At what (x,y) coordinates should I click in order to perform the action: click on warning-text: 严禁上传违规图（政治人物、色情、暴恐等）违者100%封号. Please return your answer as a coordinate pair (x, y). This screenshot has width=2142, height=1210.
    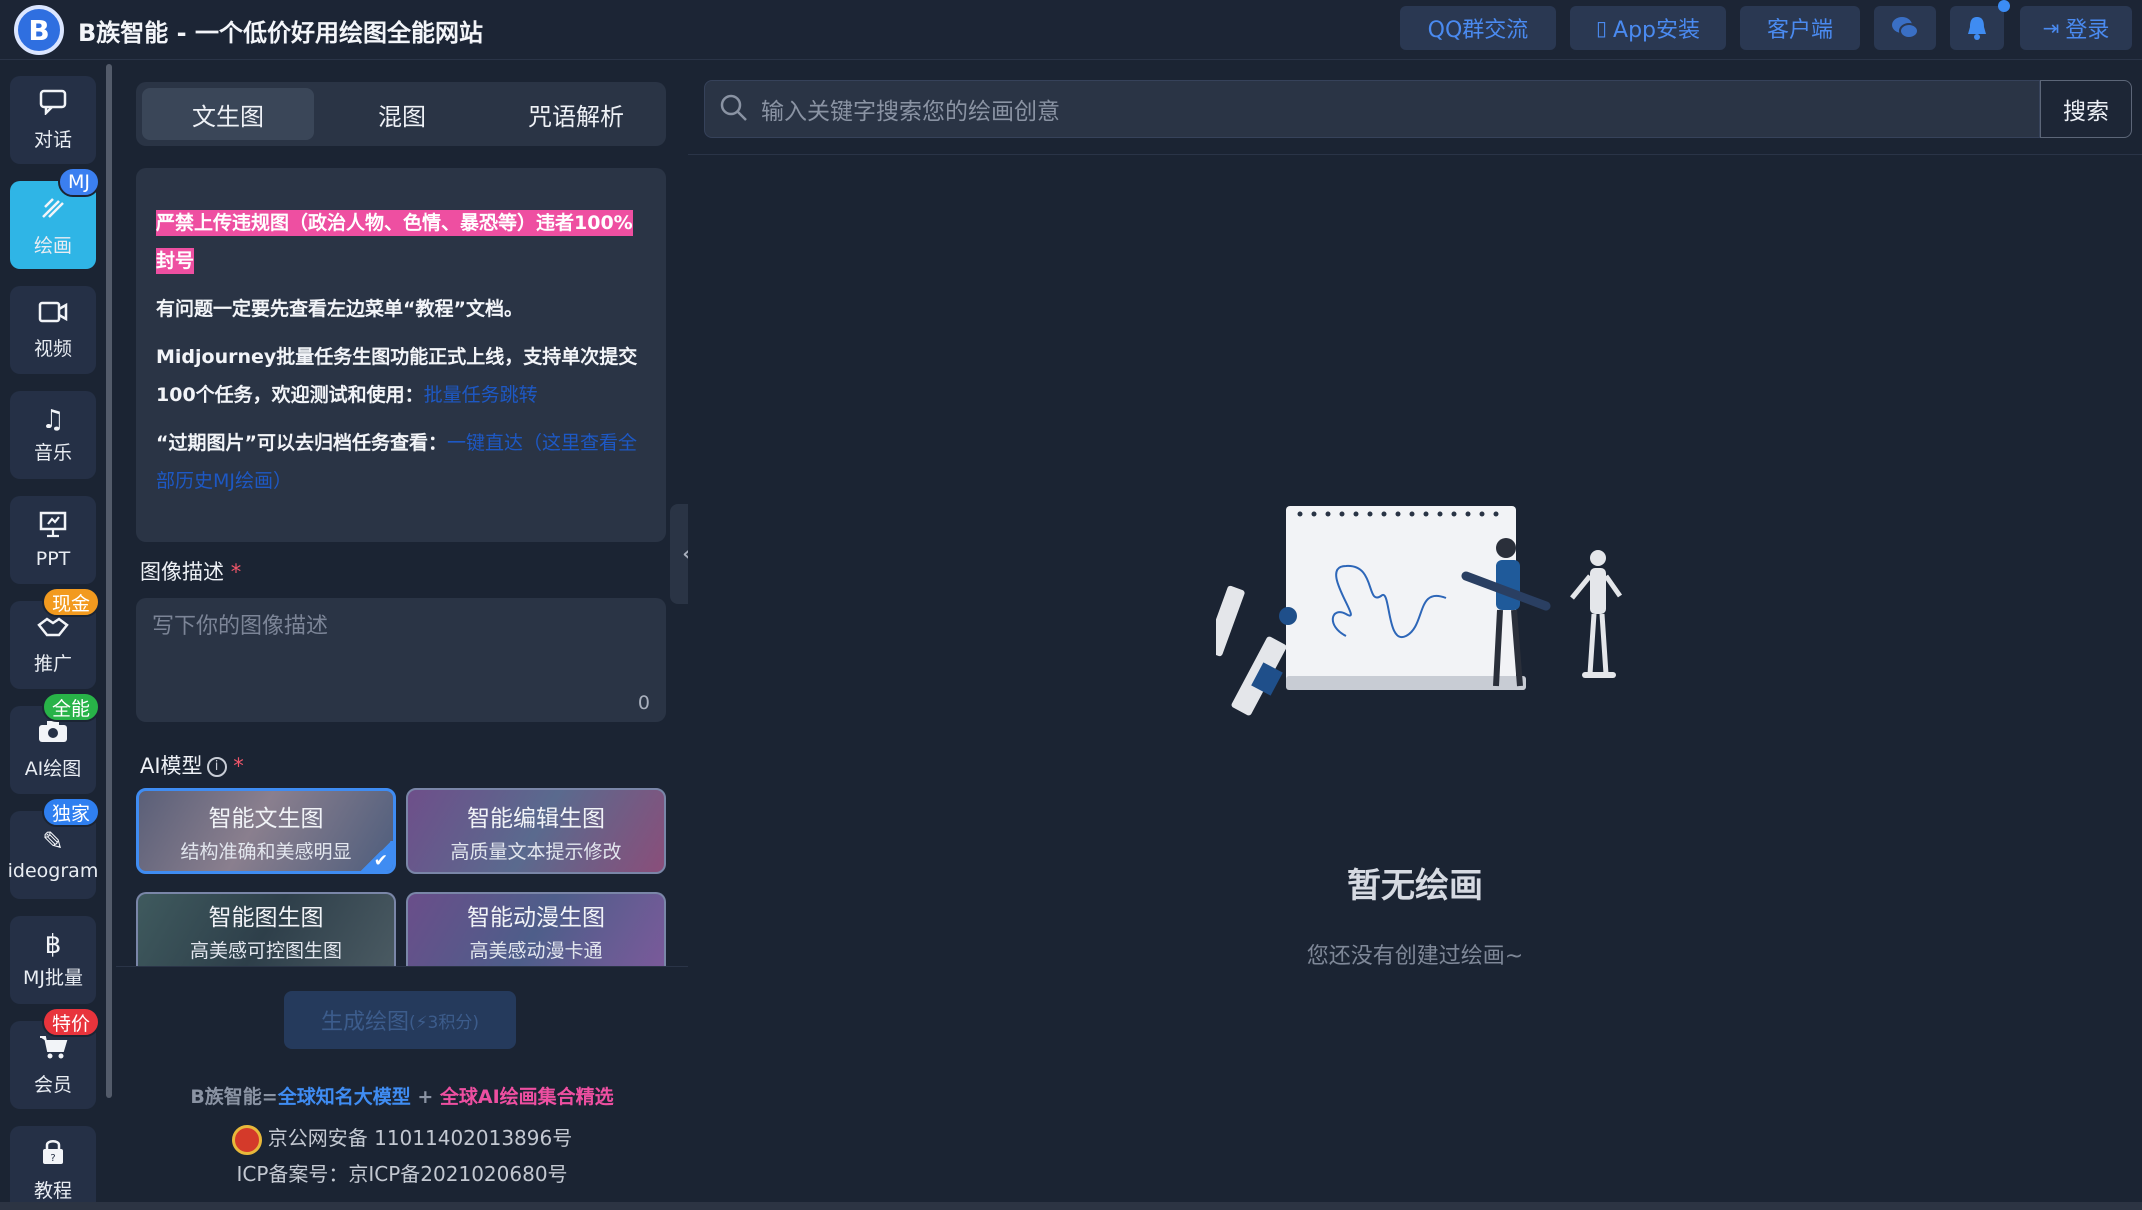
    Looking at the image, I should click on (394, 242).